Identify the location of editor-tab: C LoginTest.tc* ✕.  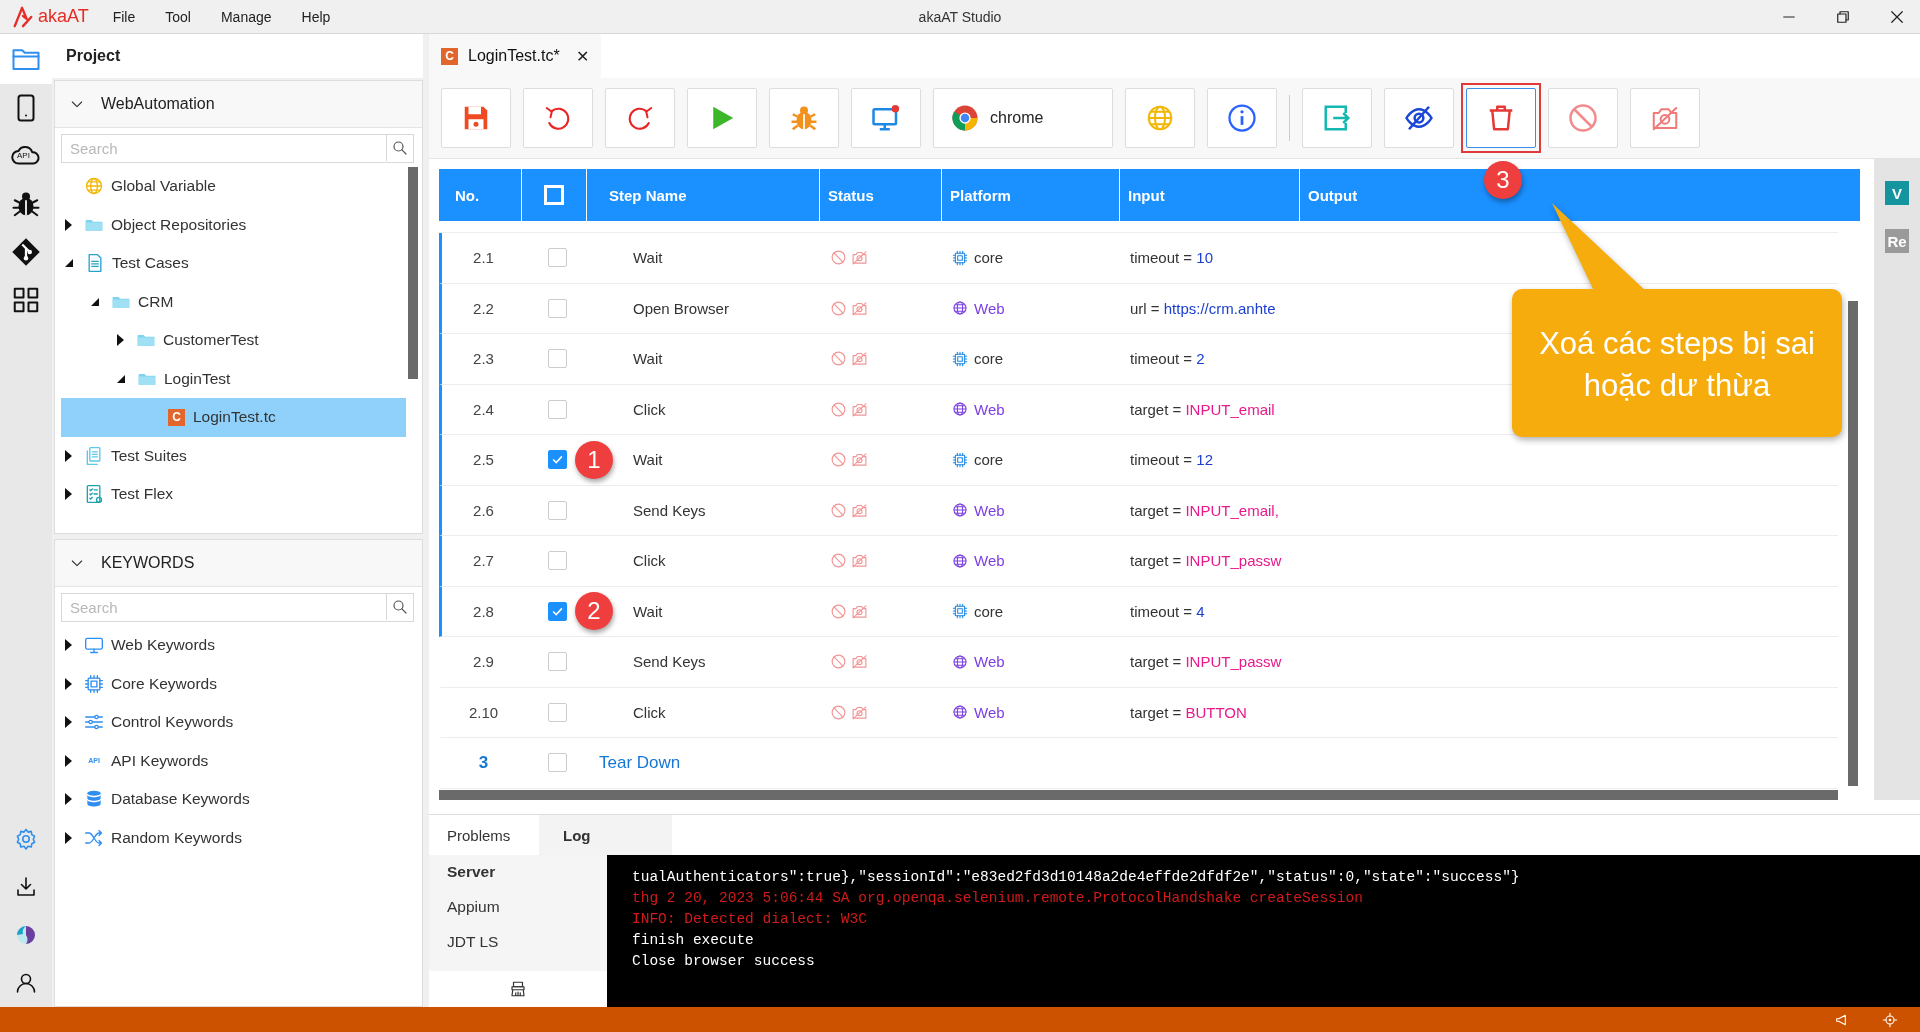
(515, 56).